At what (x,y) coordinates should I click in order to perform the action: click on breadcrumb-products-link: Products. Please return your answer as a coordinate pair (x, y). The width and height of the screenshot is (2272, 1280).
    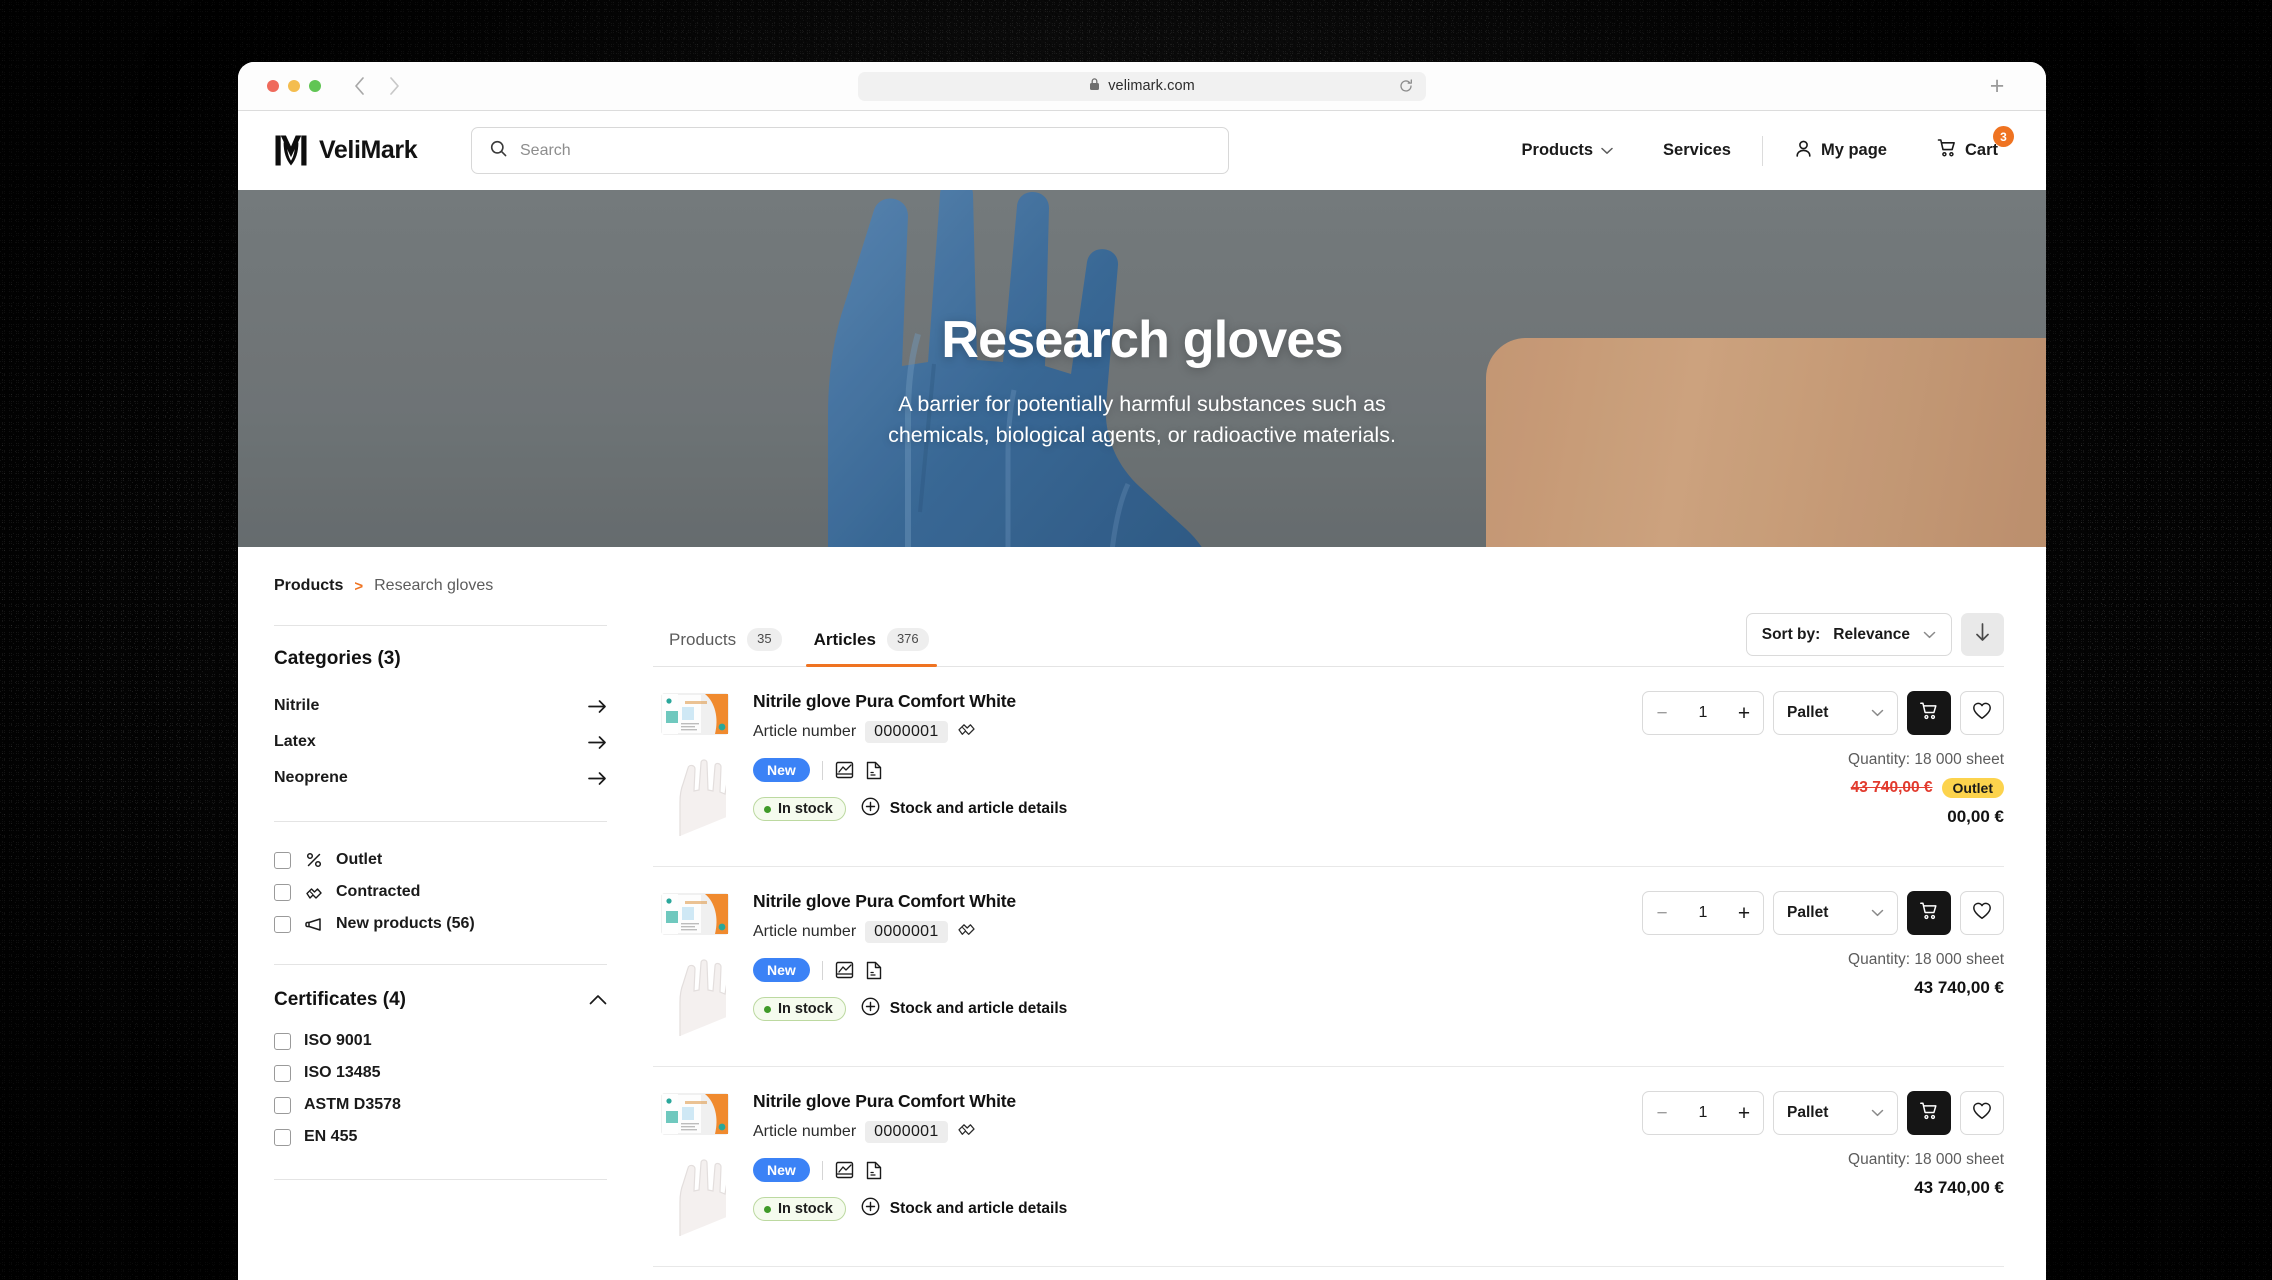
    Looking at the image, I should click on (308, 586).